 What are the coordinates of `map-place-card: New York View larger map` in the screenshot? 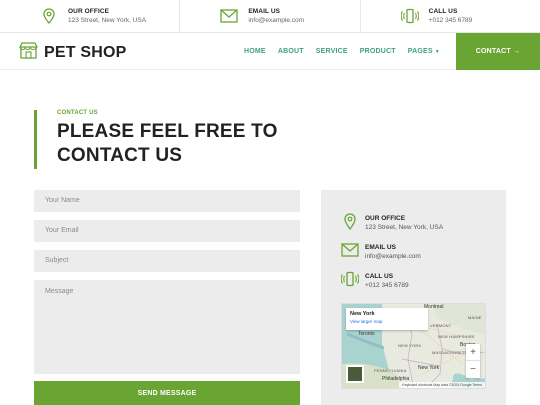 It's located at (387, 319).